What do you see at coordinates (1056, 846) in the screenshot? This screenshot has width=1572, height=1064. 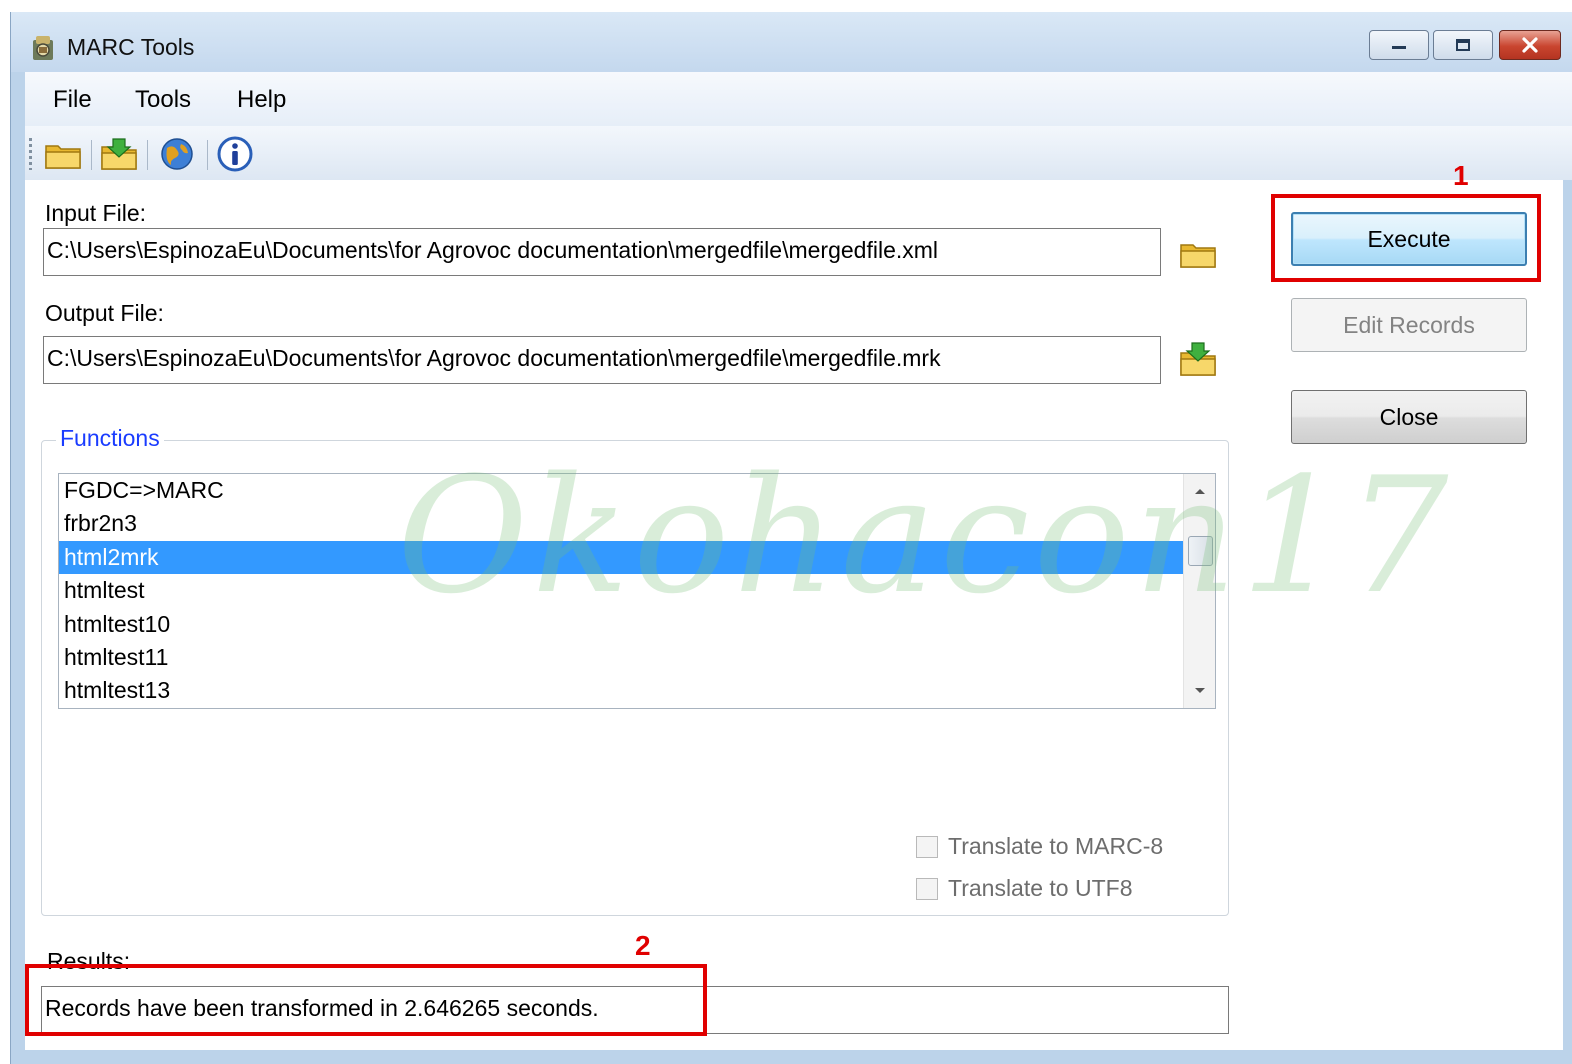 I see `translate-marc8-label: Translate to MARC-8` at bounding box center [1056, 846].